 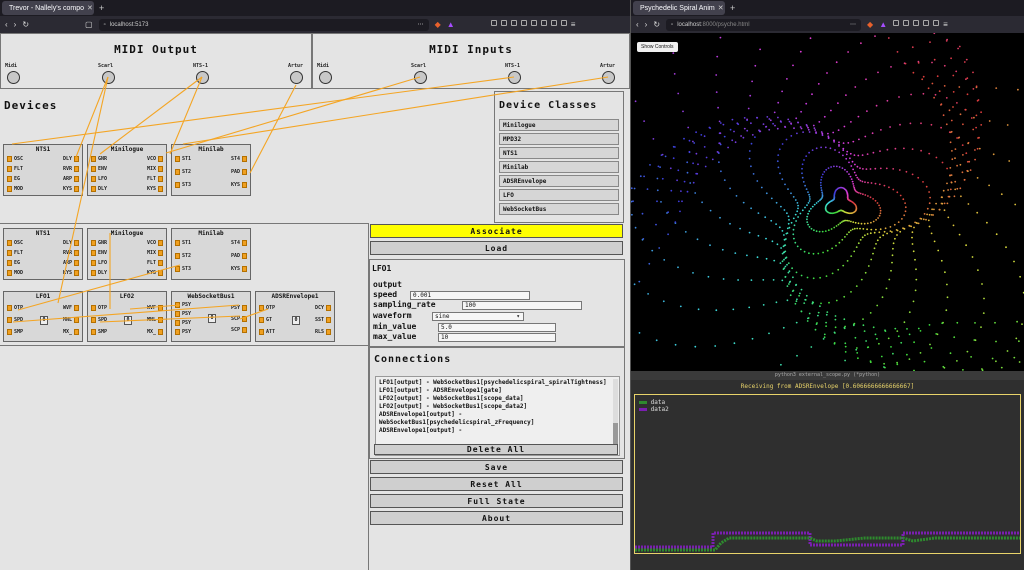 What do you see at coordinates (494, 431) in the screenshot?
I see `connection-item: ADSREnvelope1[output] -` at bounding box center [494, 431].